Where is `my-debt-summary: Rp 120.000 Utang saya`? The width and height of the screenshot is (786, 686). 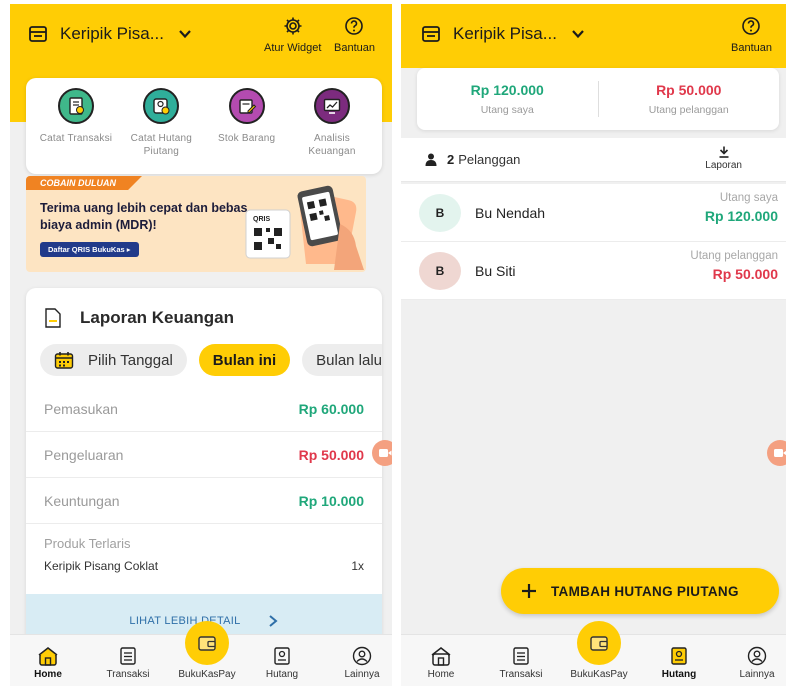
my-debt-summary: Rp 120.000 Utang saya is located at coordinates (507, 99).